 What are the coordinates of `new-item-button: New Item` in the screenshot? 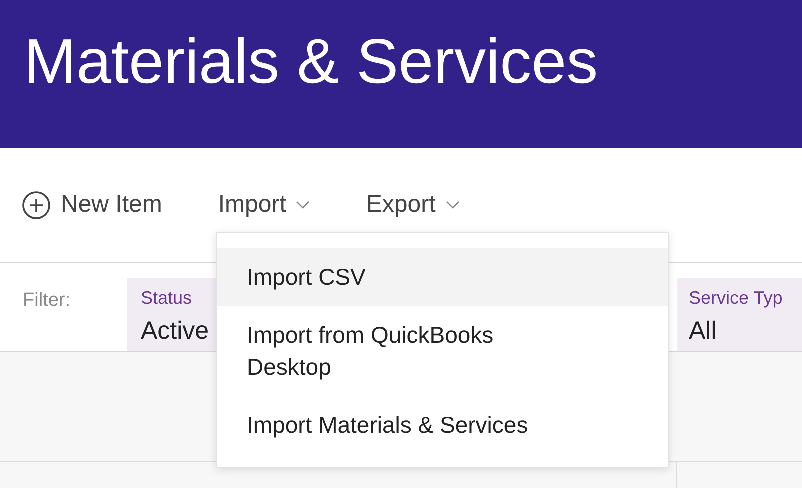 It's located at (92, 205).